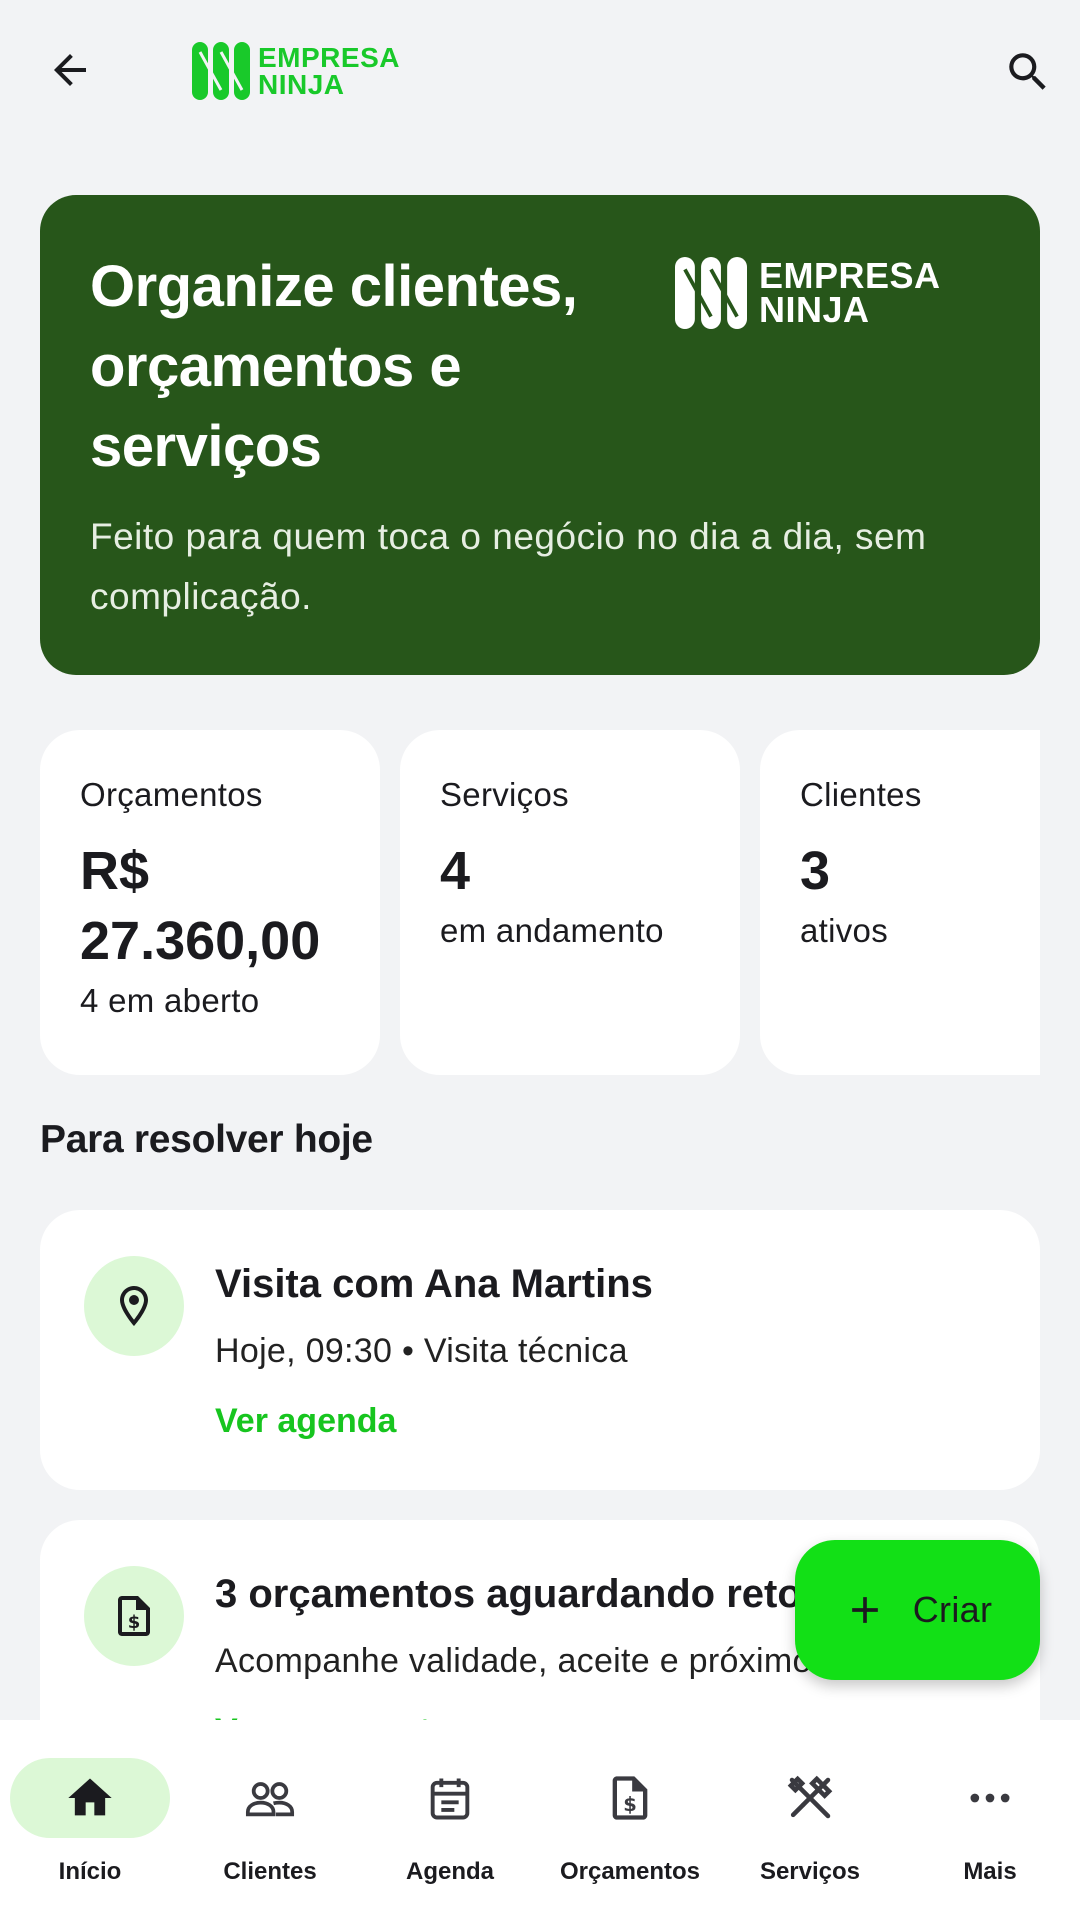 The width and height of the screenshot is (1080, 1920). What do you see at coordinates (270, 1871) in the screenshot?
I see `nav-label: Clientes` at bounding box center [270, 1871].